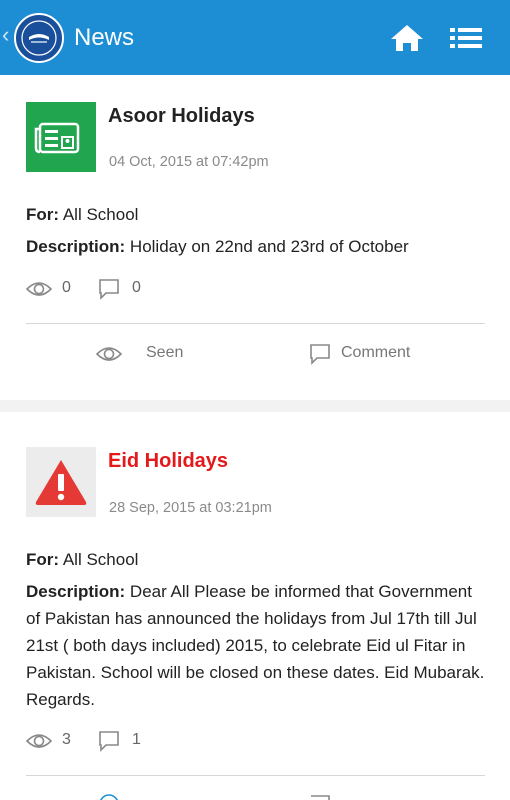 The width and height of the screenshot is (510, 800). What do you see at coordinates (468, 40) in the screenshot?
I see `list-icon` at bounding box center [468, 40].